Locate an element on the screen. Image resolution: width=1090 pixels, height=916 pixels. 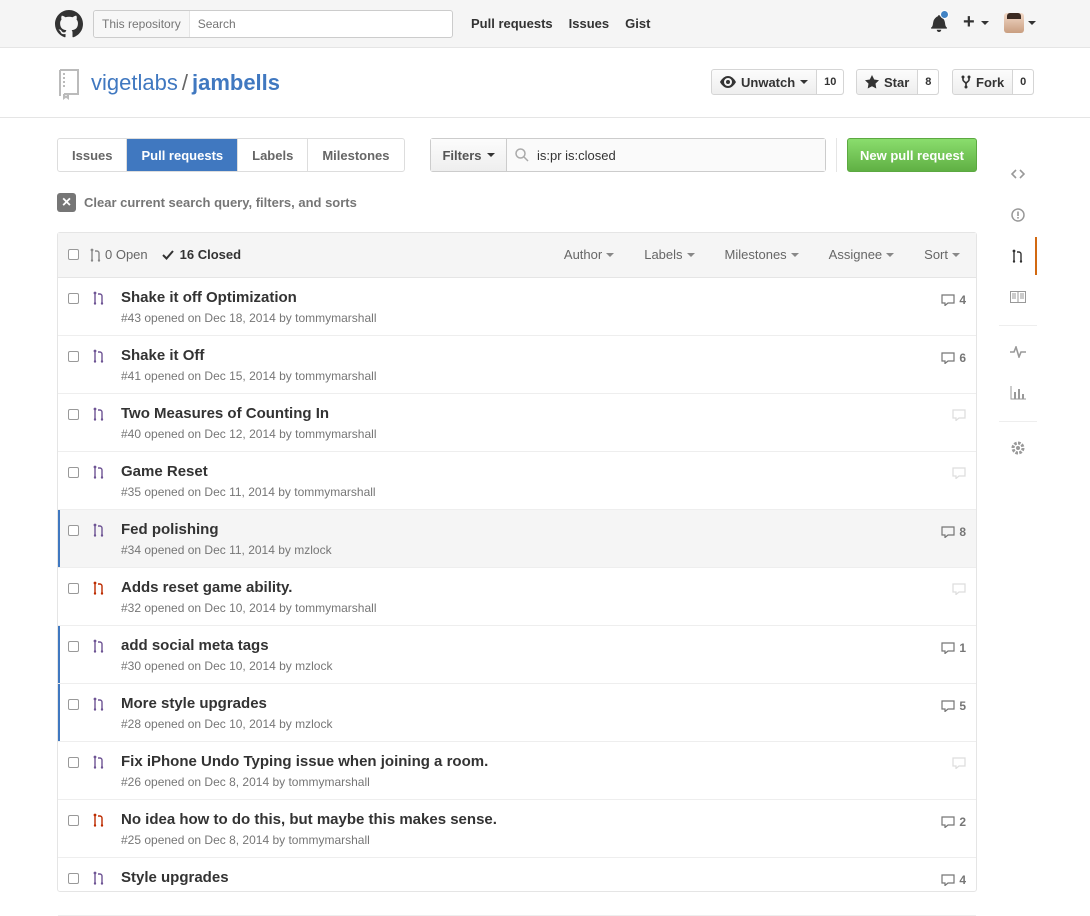
select-all-checkbox is located at coordinates (73, 254).